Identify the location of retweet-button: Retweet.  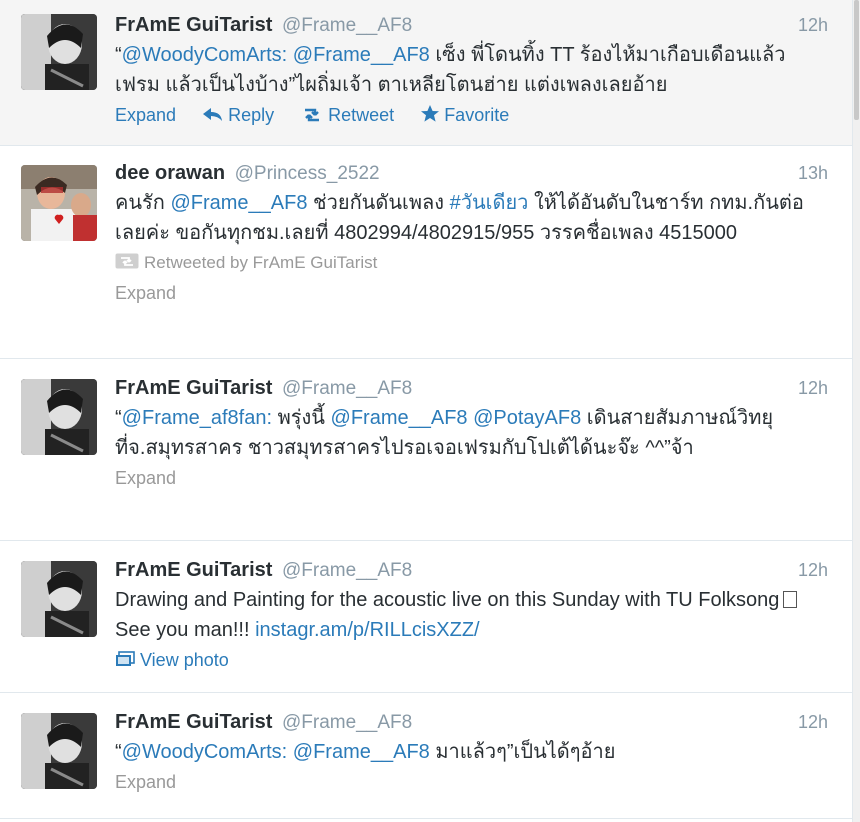
(350, 115).